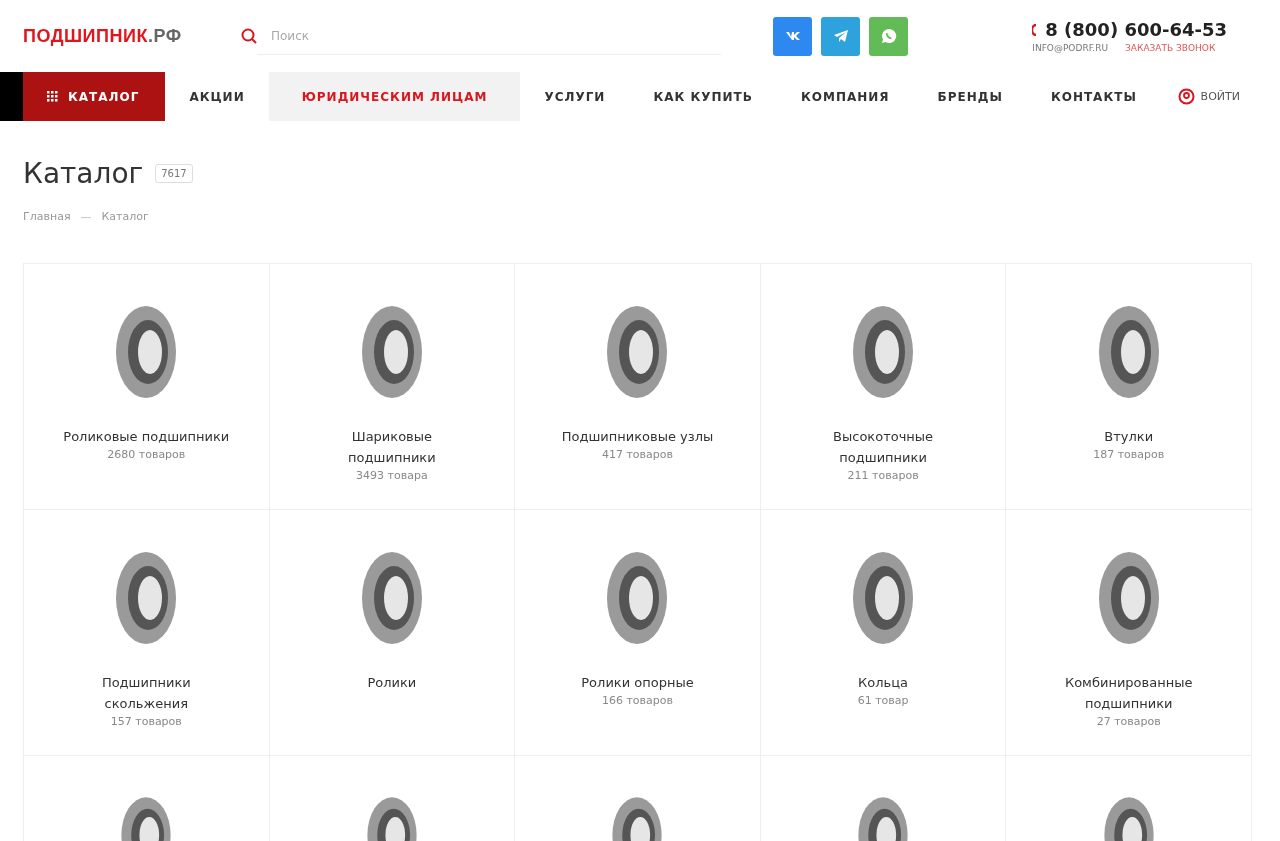  What do you see at coordinates (217, 96) in the screenshot?
I see `nav-item: АКЦИИ` at bounding box center [217, 96].